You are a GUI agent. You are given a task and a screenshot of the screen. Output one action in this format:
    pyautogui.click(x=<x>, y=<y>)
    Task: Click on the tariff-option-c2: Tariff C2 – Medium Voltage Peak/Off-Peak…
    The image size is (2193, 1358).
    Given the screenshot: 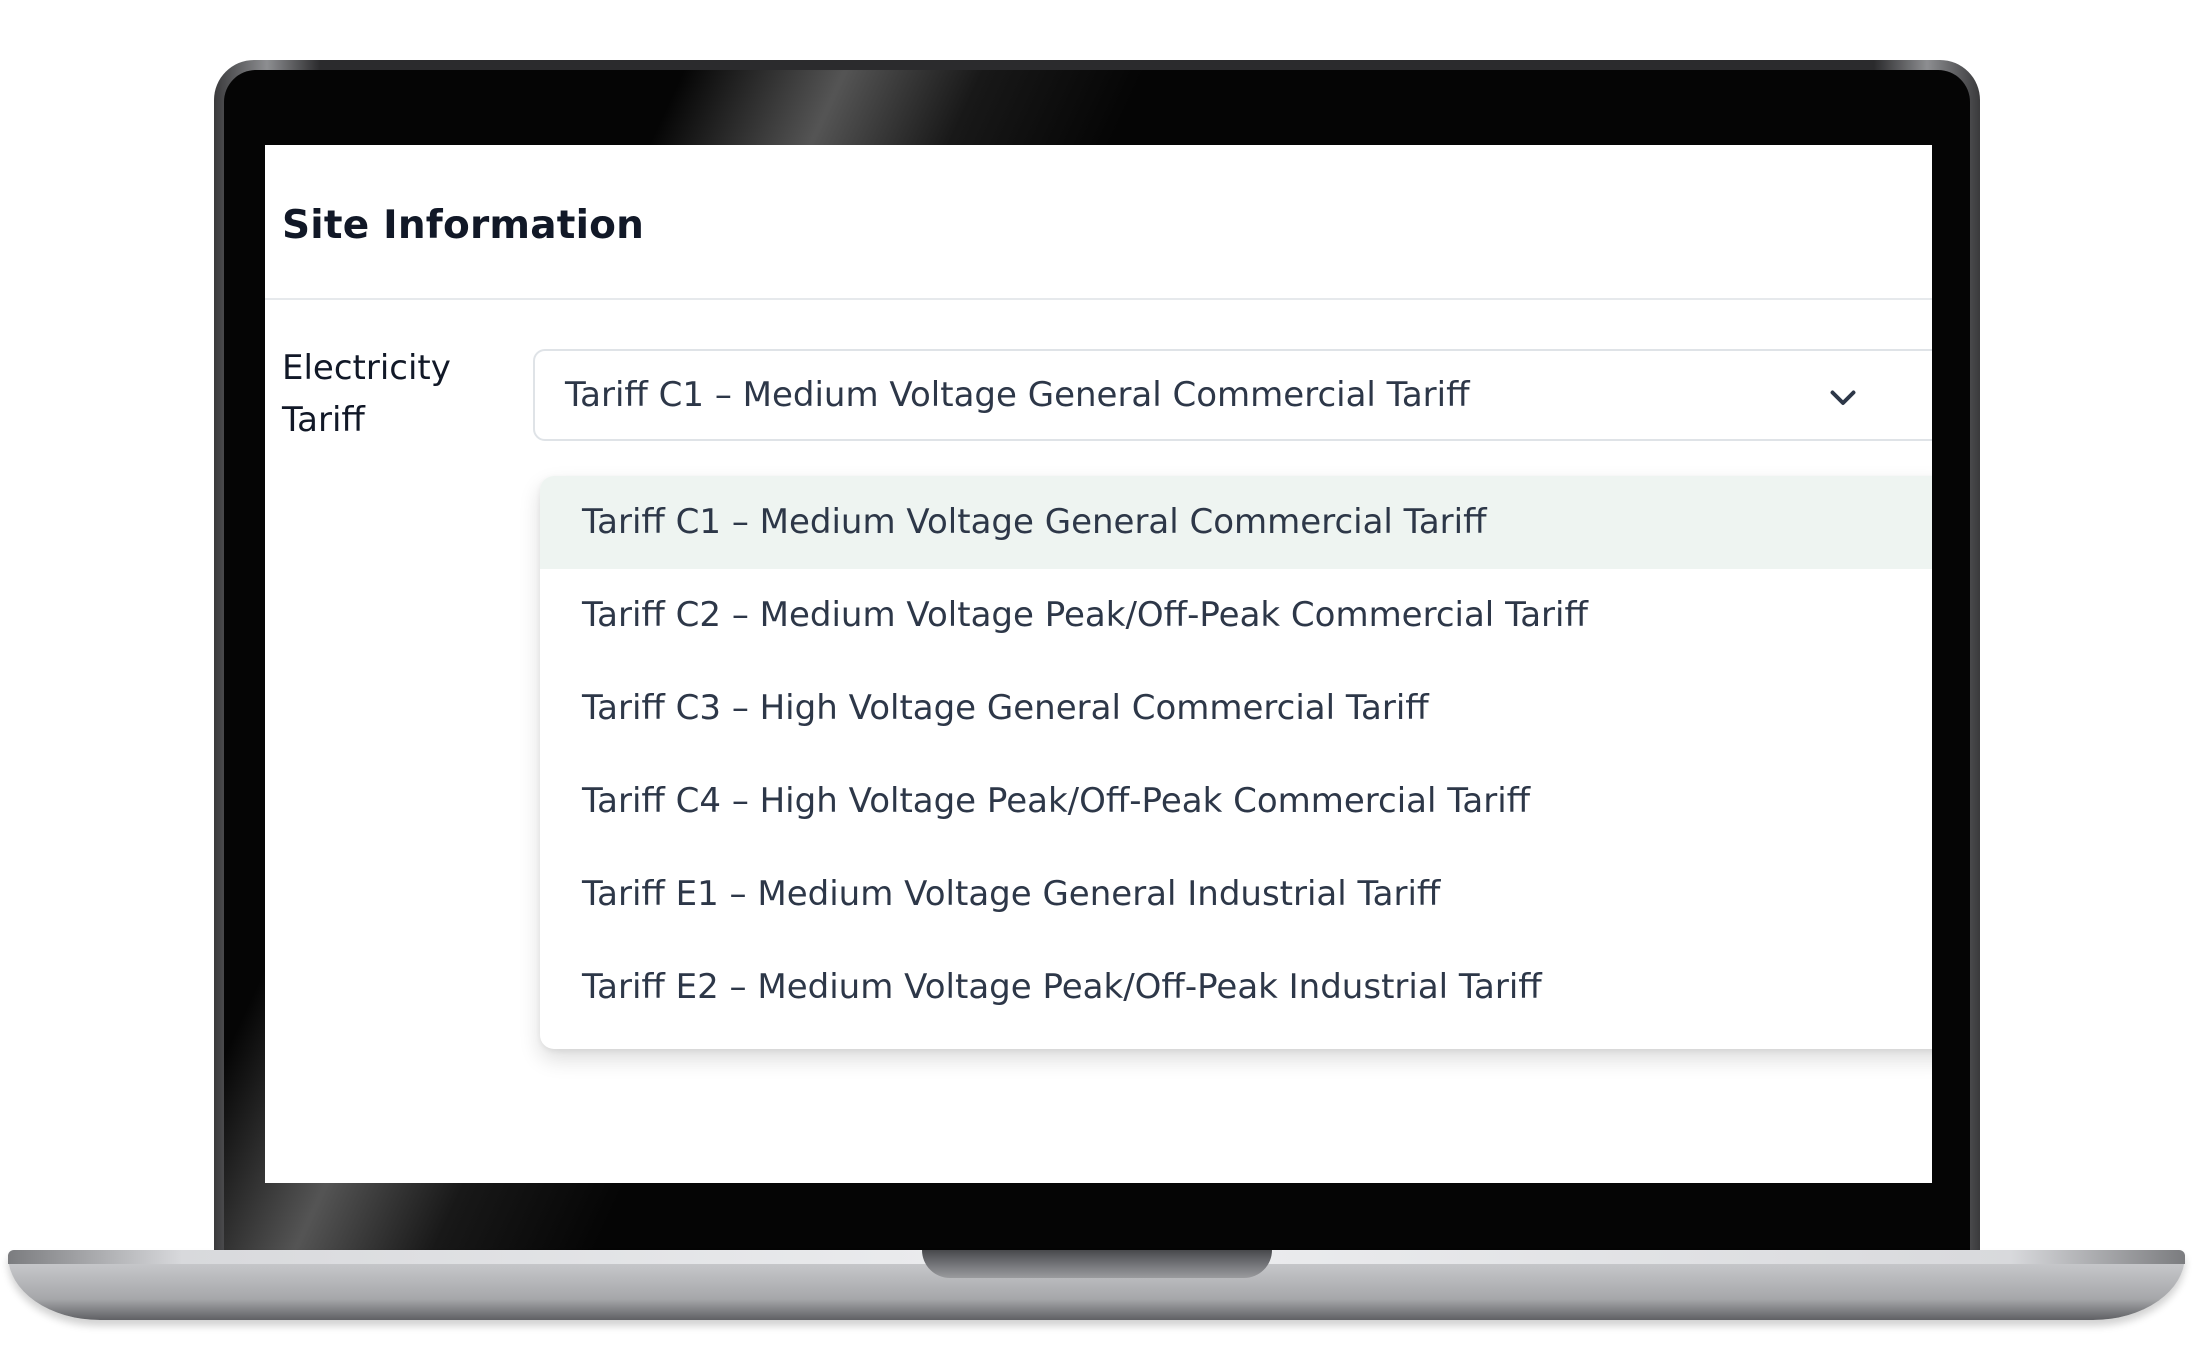 What is the action you would take?
    pyautogui.click(x=1236, y=615)
    